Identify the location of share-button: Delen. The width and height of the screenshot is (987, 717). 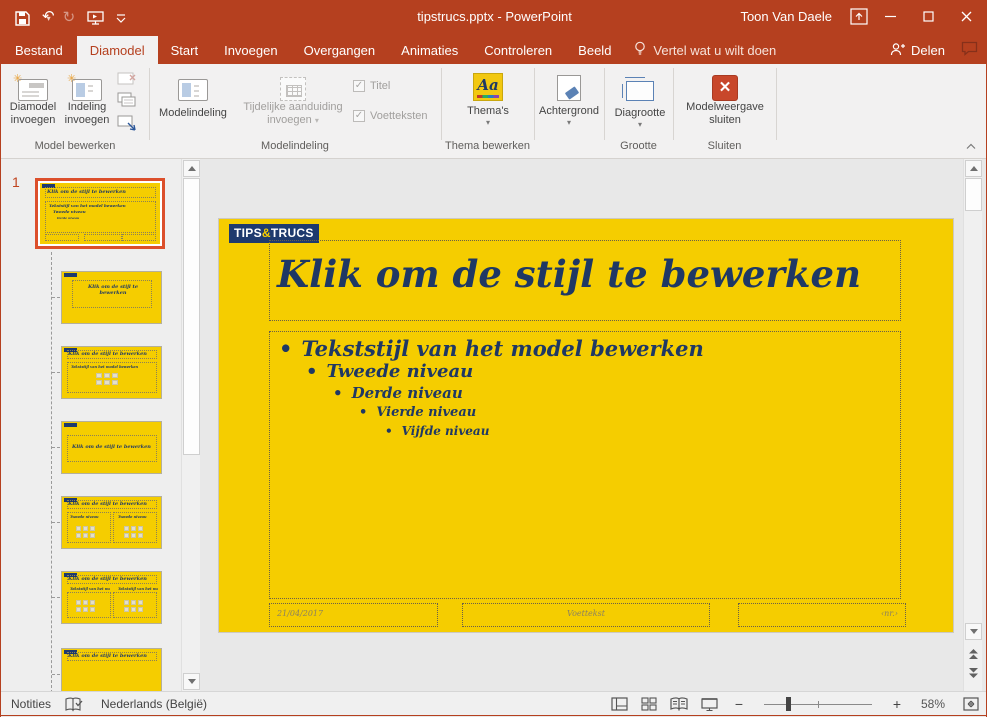
(917, 50).